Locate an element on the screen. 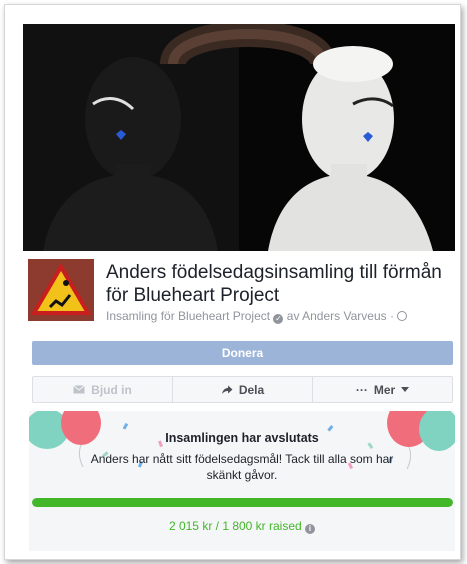 The width and height of the screenshot is (467, 564). share-arrow-icon is located at coordinates (227, 389).